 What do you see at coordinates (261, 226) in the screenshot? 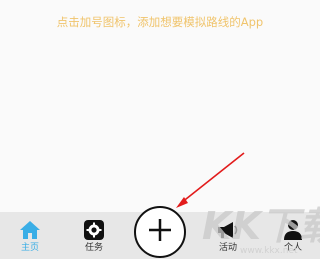
I see `svg-text: KK下载` at bounding box center [261, 226].